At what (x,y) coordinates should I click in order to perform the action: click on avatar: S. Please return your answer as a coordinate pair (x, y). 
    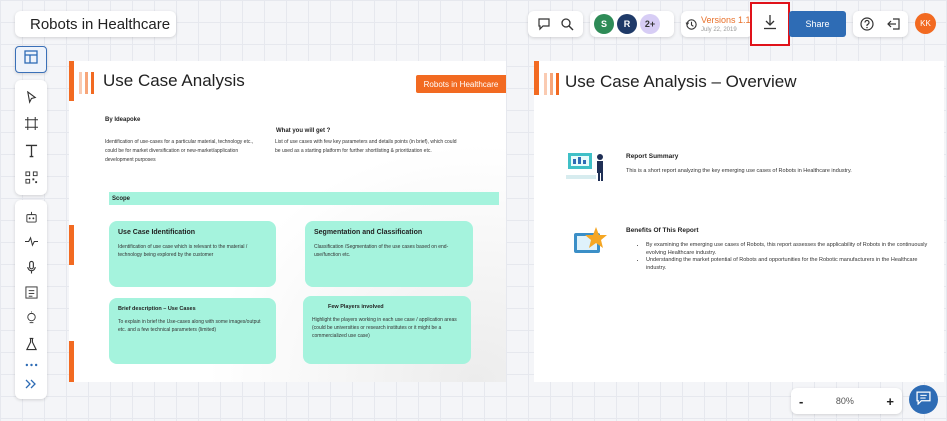
    Looking at the image, I should click on (604, 24).